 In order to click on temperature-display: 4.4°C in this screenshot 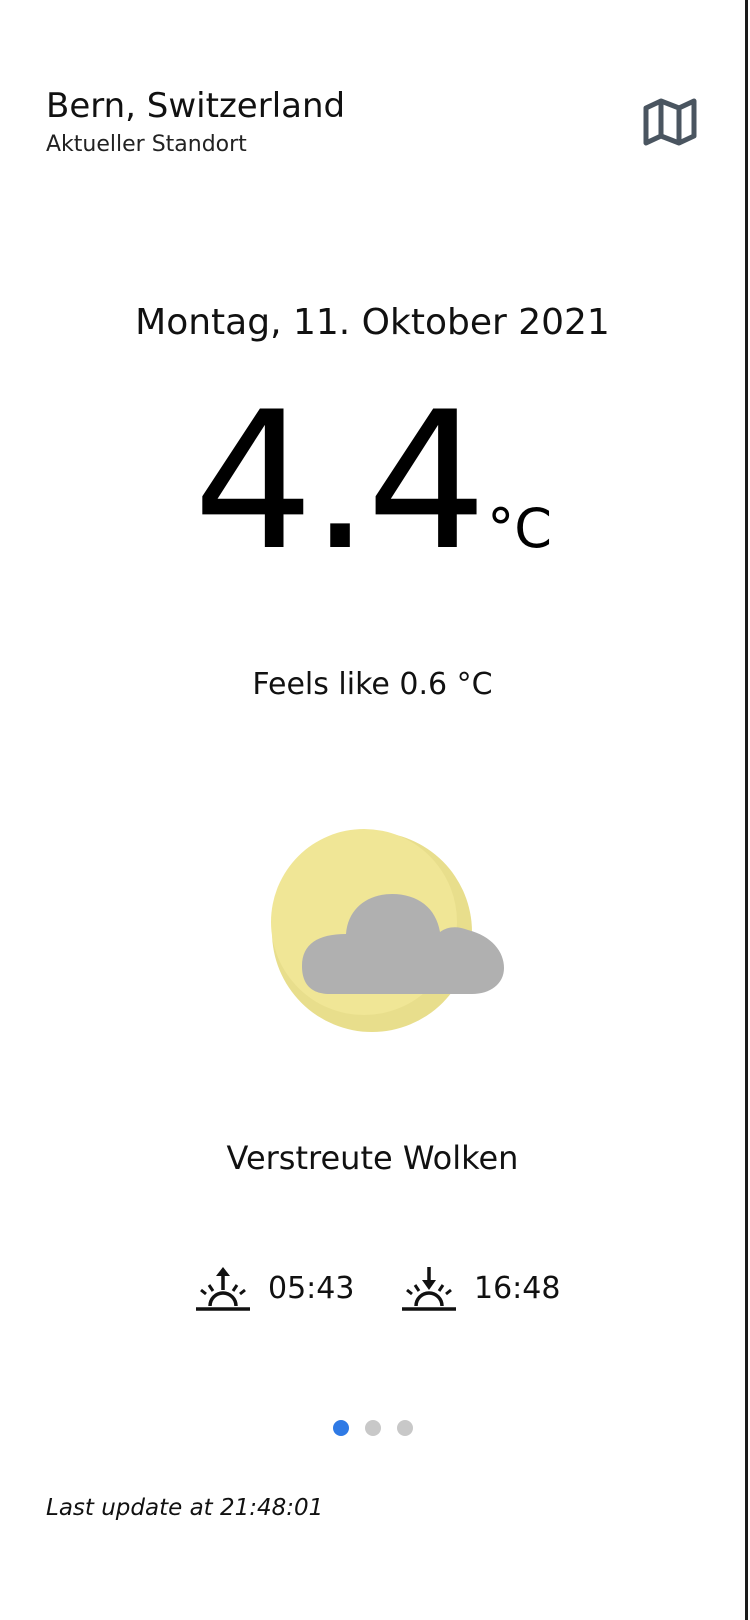, I will do `click(372, 482)`.